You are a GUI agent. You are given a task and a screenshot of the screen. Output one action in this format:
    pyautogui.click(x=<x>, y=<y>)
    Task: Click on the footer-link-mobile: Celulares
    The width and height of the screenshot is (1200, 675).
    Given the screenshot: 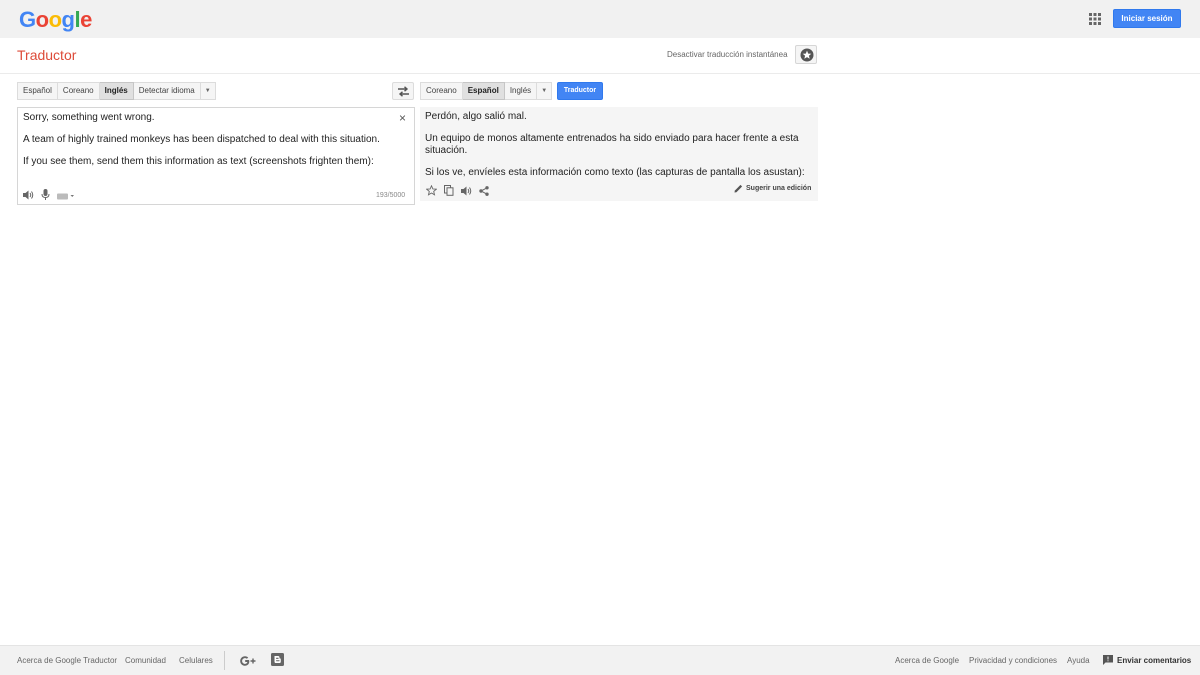 What is the action you would take?
    pyautogui.click(x=196, y=660)
    